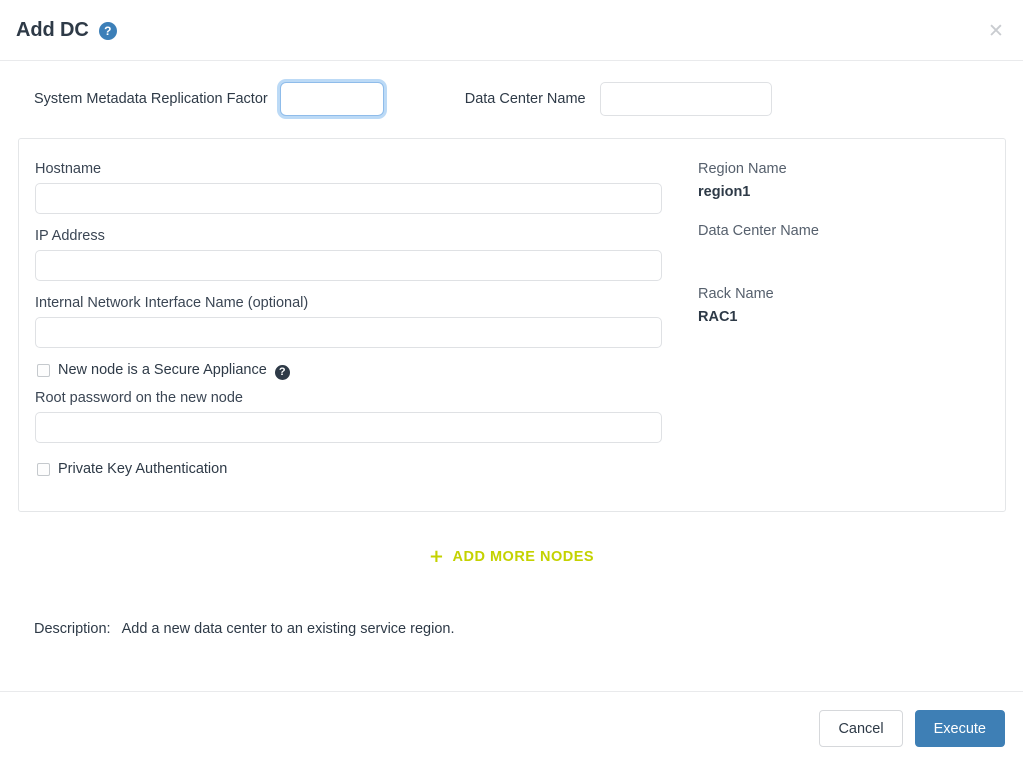  I want to click on hostname-label: Hostname, so click(68, 169).